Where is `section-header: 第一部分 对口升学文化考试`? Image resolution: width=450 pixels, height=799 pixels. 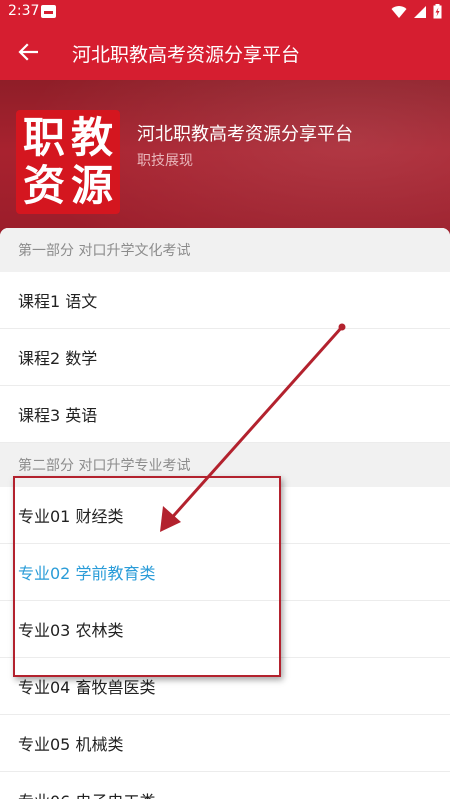
section-header: 第一部分 对口升学文化考试 is located at coordinates (225, 250).